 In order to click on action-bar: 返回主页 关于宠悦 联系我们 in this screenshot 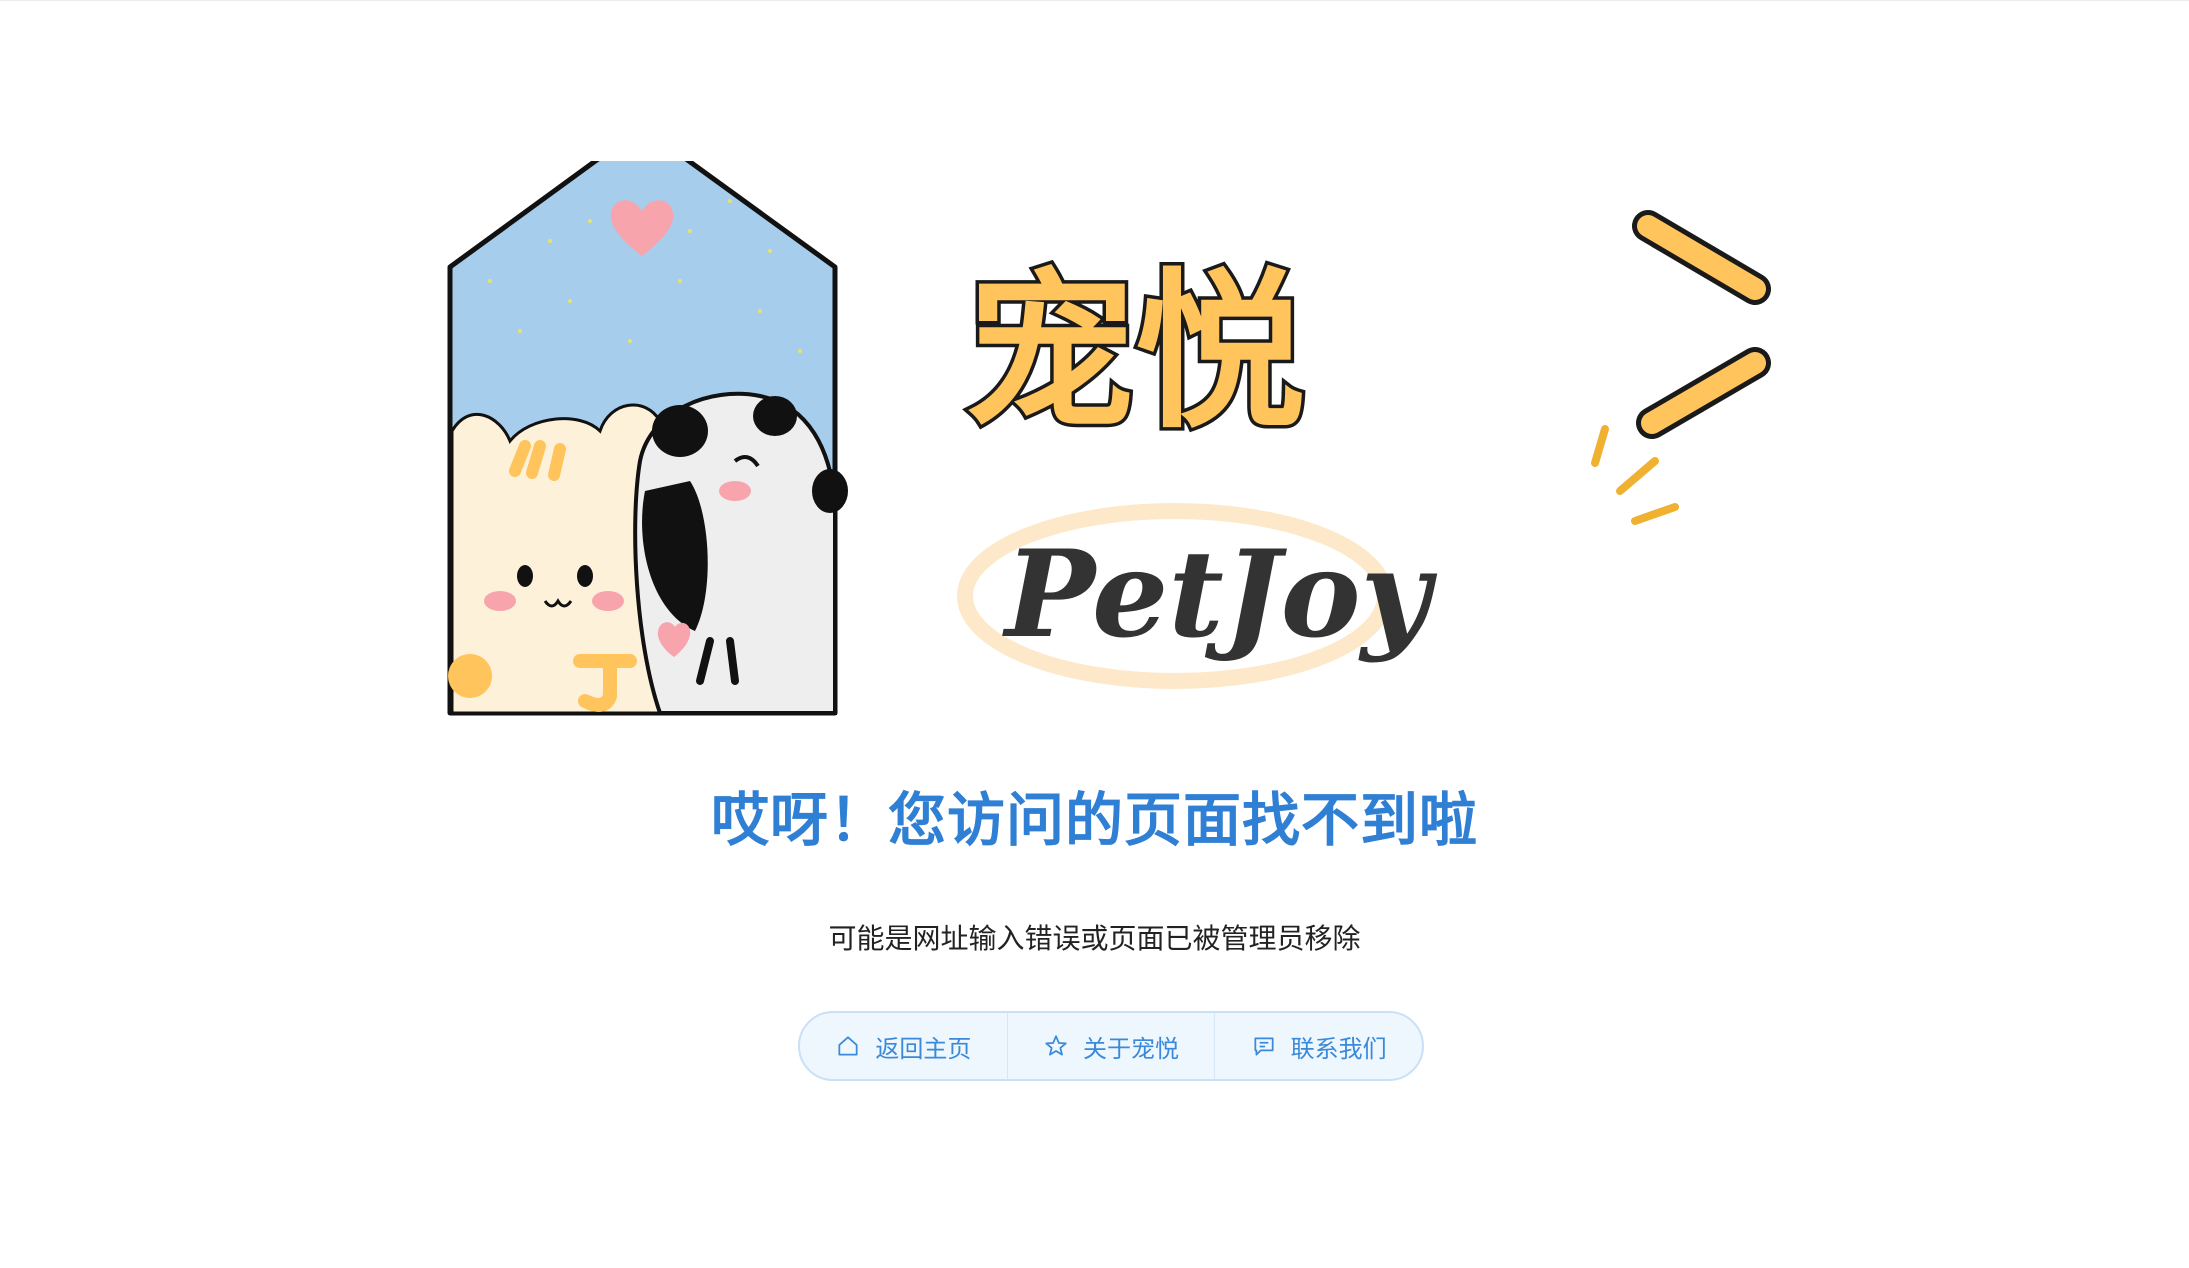, I will do `click(1111, 1046)`.